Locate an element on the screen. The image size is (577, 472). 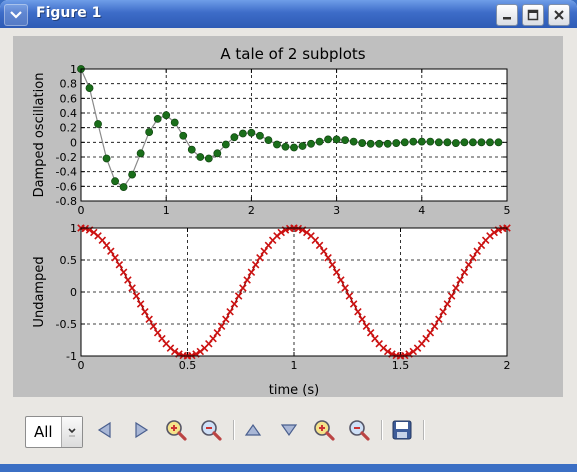
zoom-select-dropdown: All is located at coordinates (54, 432).